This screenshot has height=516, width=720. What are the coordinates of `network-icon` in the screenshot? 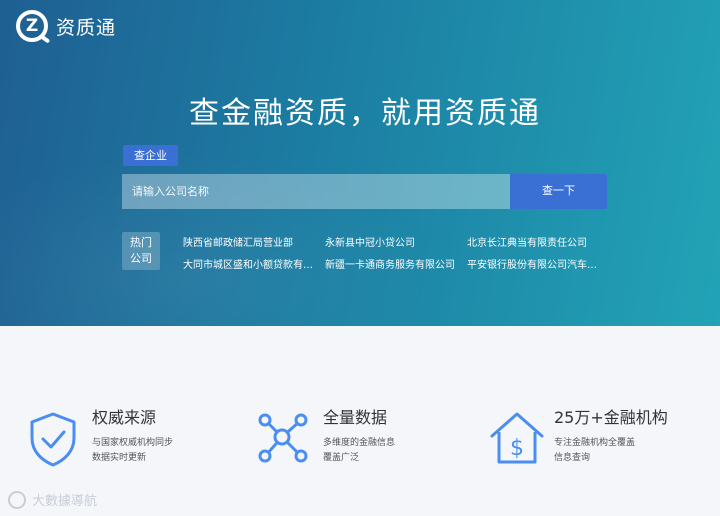 It's located at (283, 438).